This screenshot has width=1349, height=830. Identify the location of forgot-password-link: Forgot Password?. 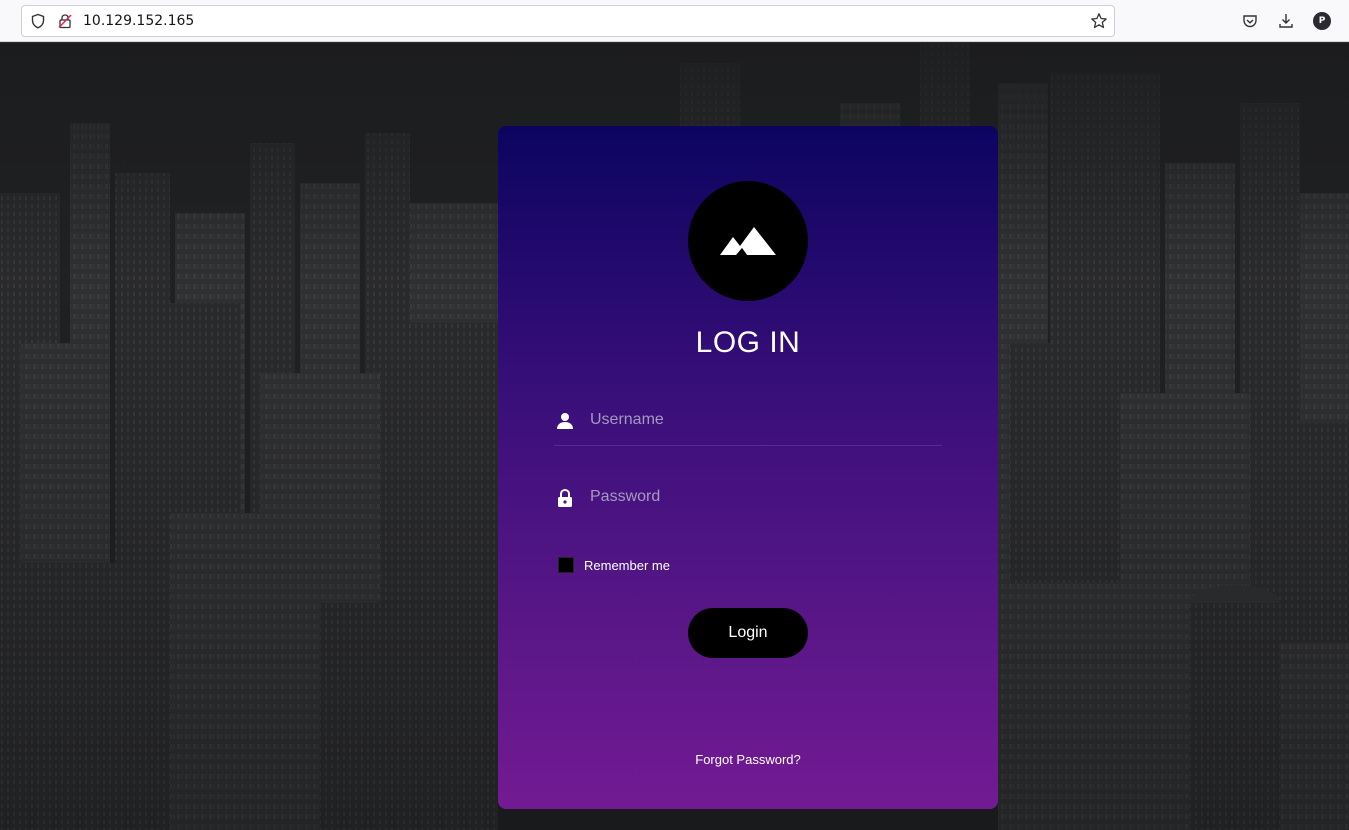
(748, 759).